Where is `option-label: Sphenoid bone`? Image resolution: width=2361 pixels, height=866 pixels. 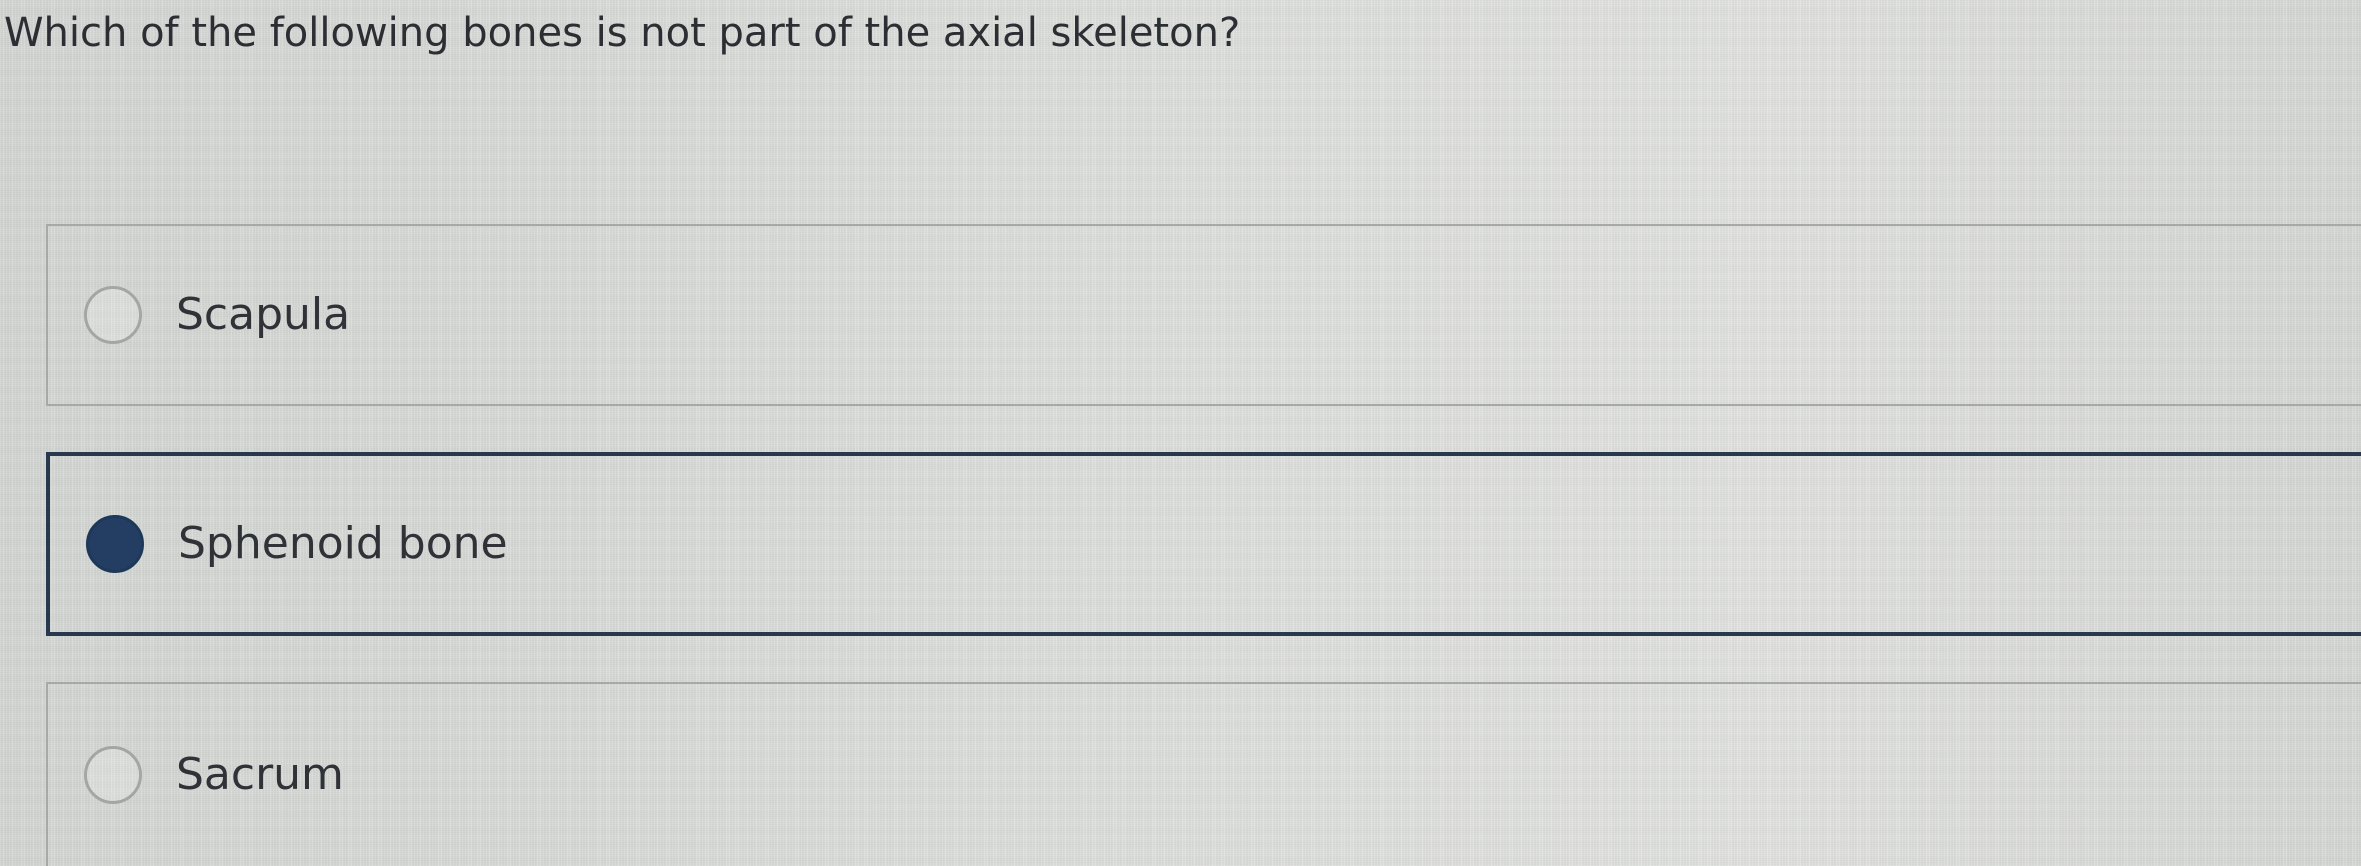
option-label: Sphenoid bone is located at coordinates (343, 543).